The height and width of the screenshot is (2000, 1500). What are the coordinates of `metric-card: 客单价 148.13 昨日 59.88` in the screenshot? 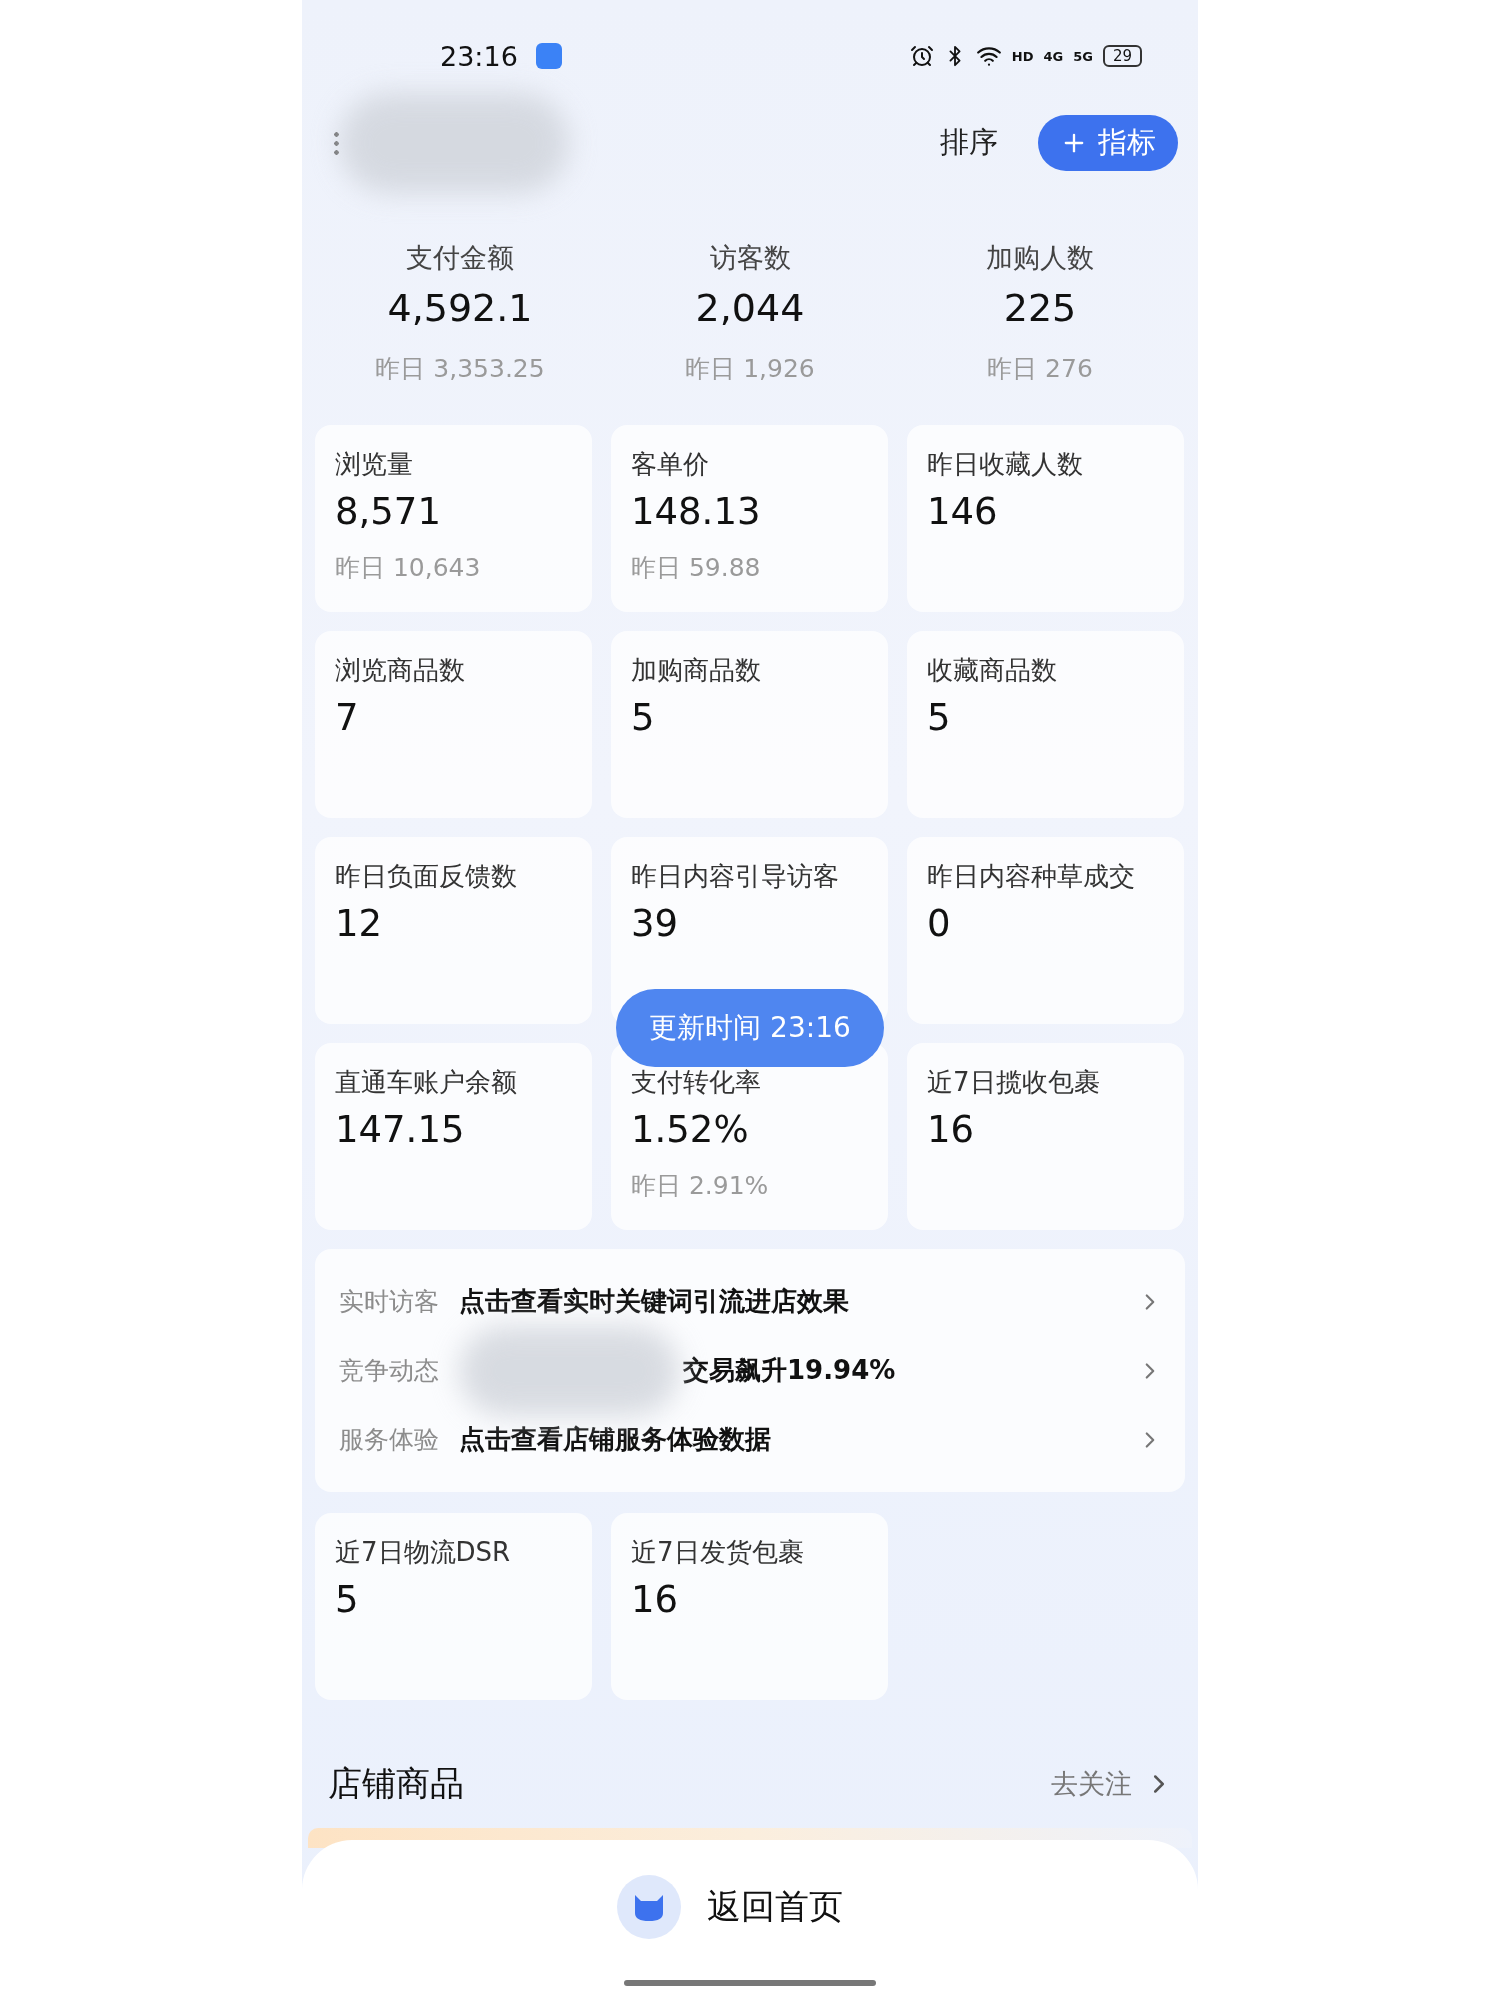 It's located at (749, 518).